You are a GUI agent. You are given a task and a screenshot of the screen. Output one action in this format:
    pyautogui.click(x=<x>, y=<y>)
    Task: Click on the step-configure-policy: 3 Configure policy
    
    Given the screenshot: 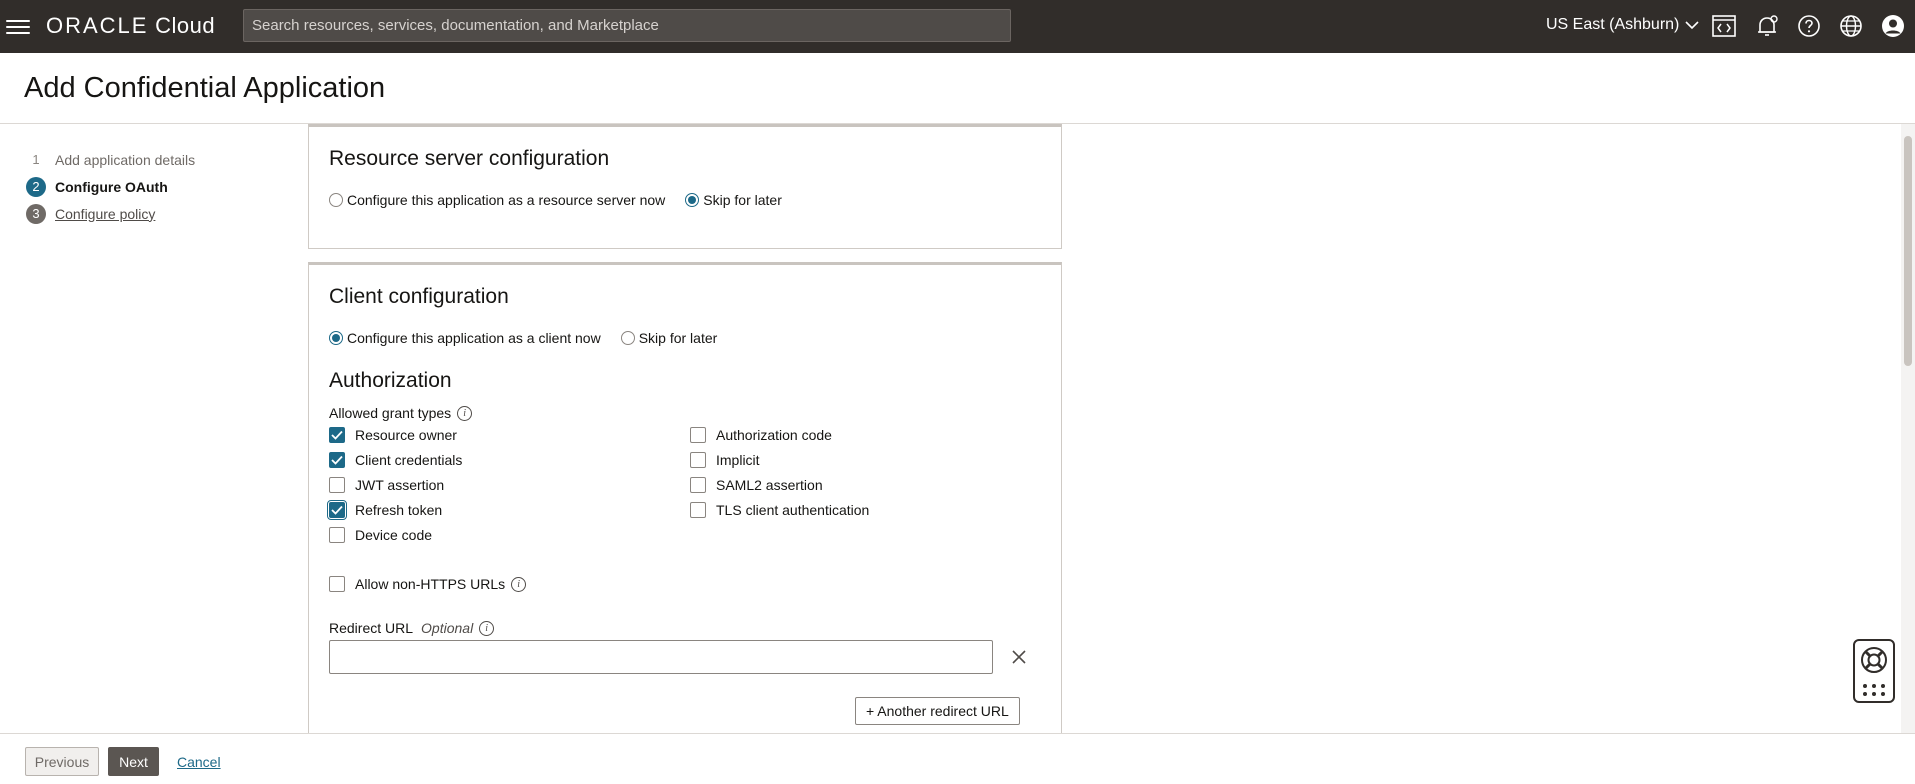 What is the action you would take?
    pyautogui.click(x=110, y=213)
    